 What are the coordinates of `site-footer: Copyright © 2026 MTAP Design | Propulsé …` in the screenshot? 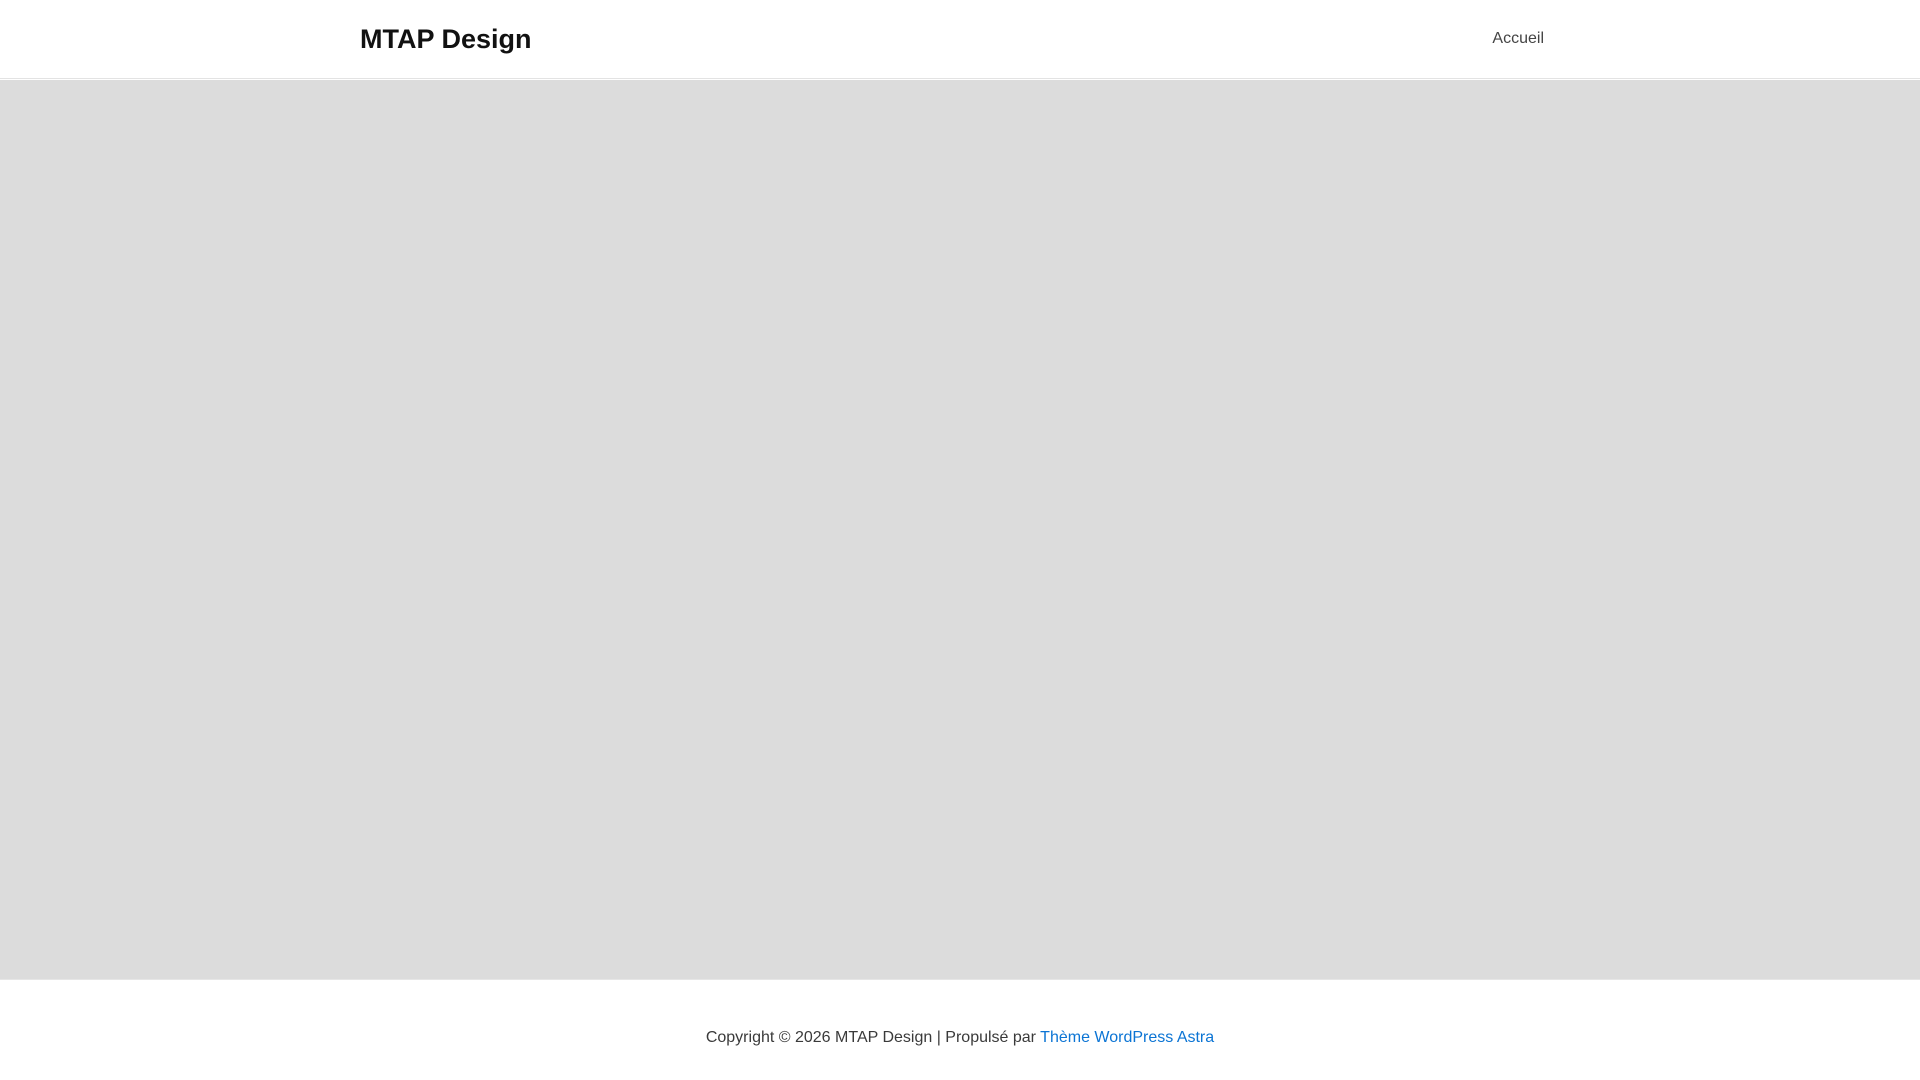 It's located at (960, 1029).